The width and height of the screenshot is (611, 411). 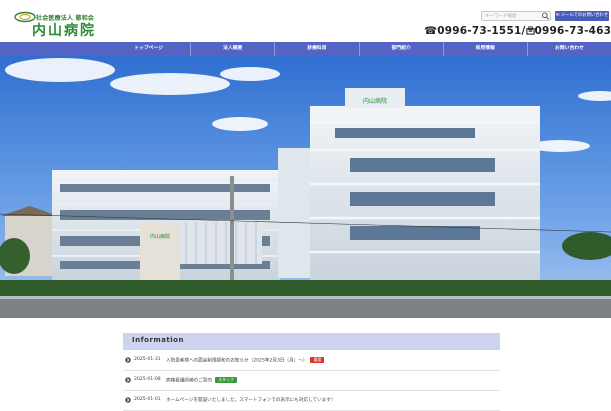 I want to click on news-date: 2025-01-08, so click(x=147, y=379).